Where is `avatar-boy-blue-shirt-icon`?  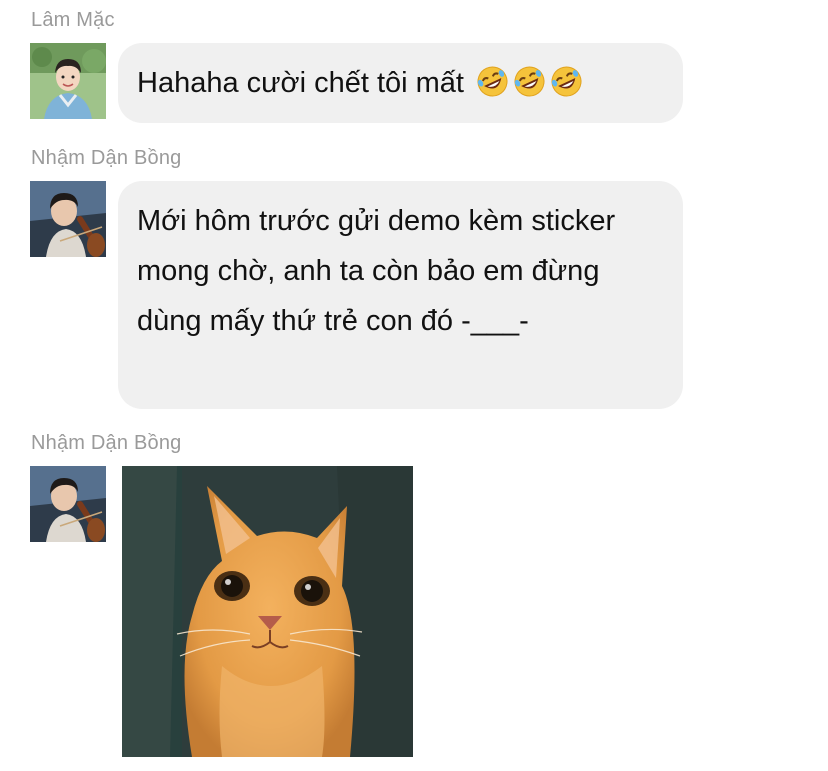
avatar-boy-blue-shirt-icon is located at coordinates (68, 81).